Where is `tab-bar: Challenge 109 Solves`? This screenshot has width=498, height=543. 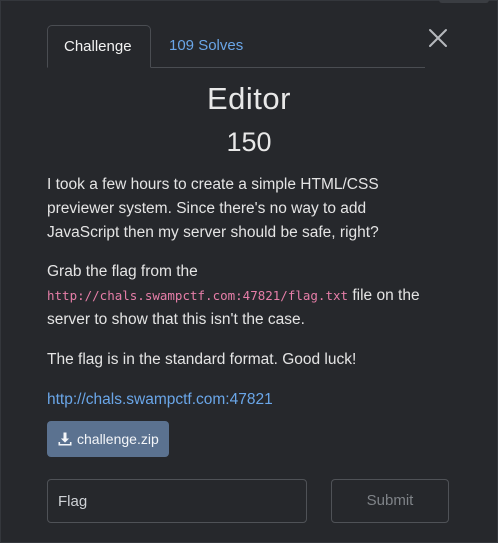 tab-bar: Challenge 109 Solves is located at coordinates (236, 46).